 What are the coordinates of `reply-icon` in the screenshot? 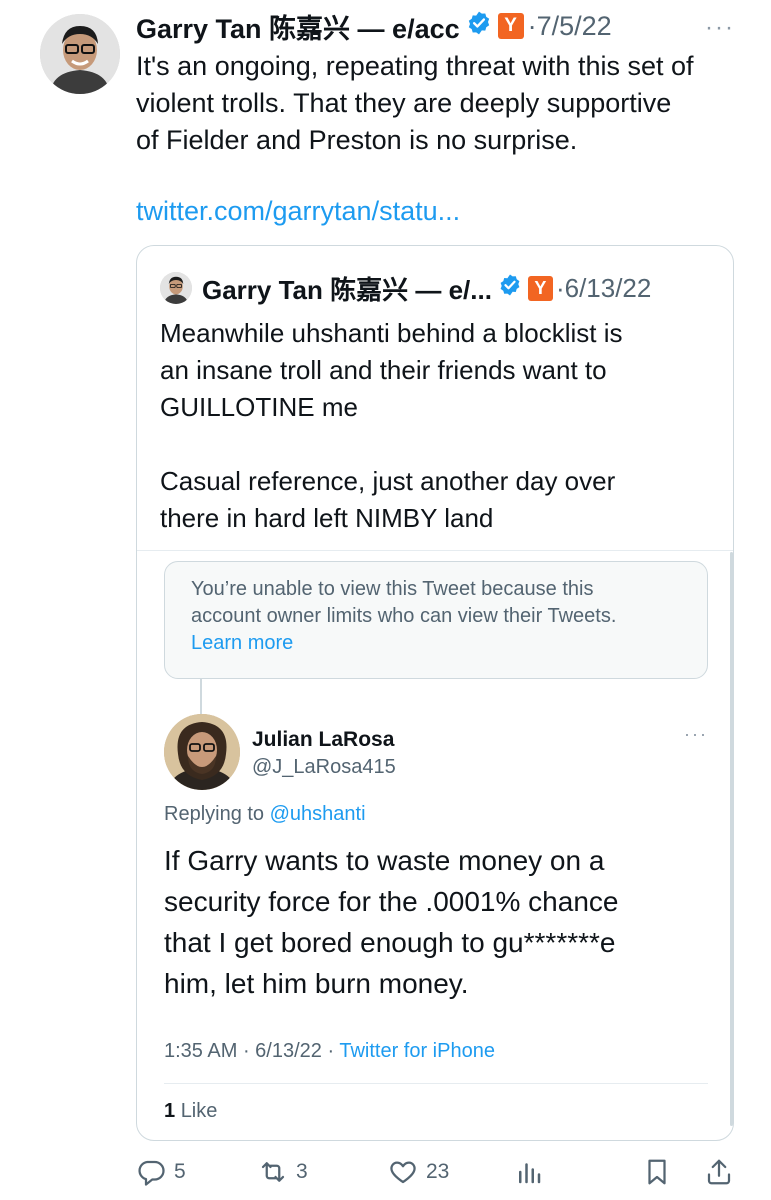 It's located at (151, 1173).